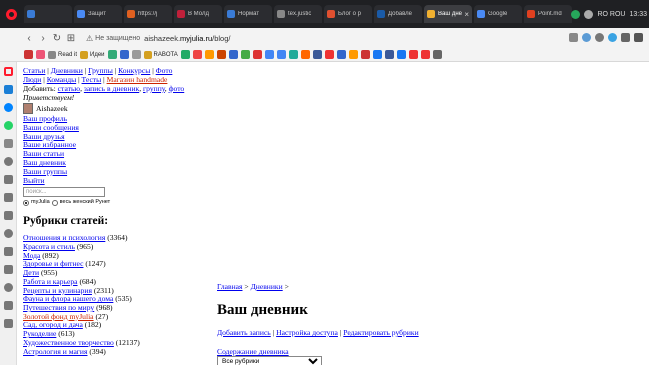 The width and height of the screenshot is (649, 365). What do you see at coordinates (137, 79) in the screenshot?
I see `nav-handmade-shop: Магазин handmade` at bounding box center [137, 79].